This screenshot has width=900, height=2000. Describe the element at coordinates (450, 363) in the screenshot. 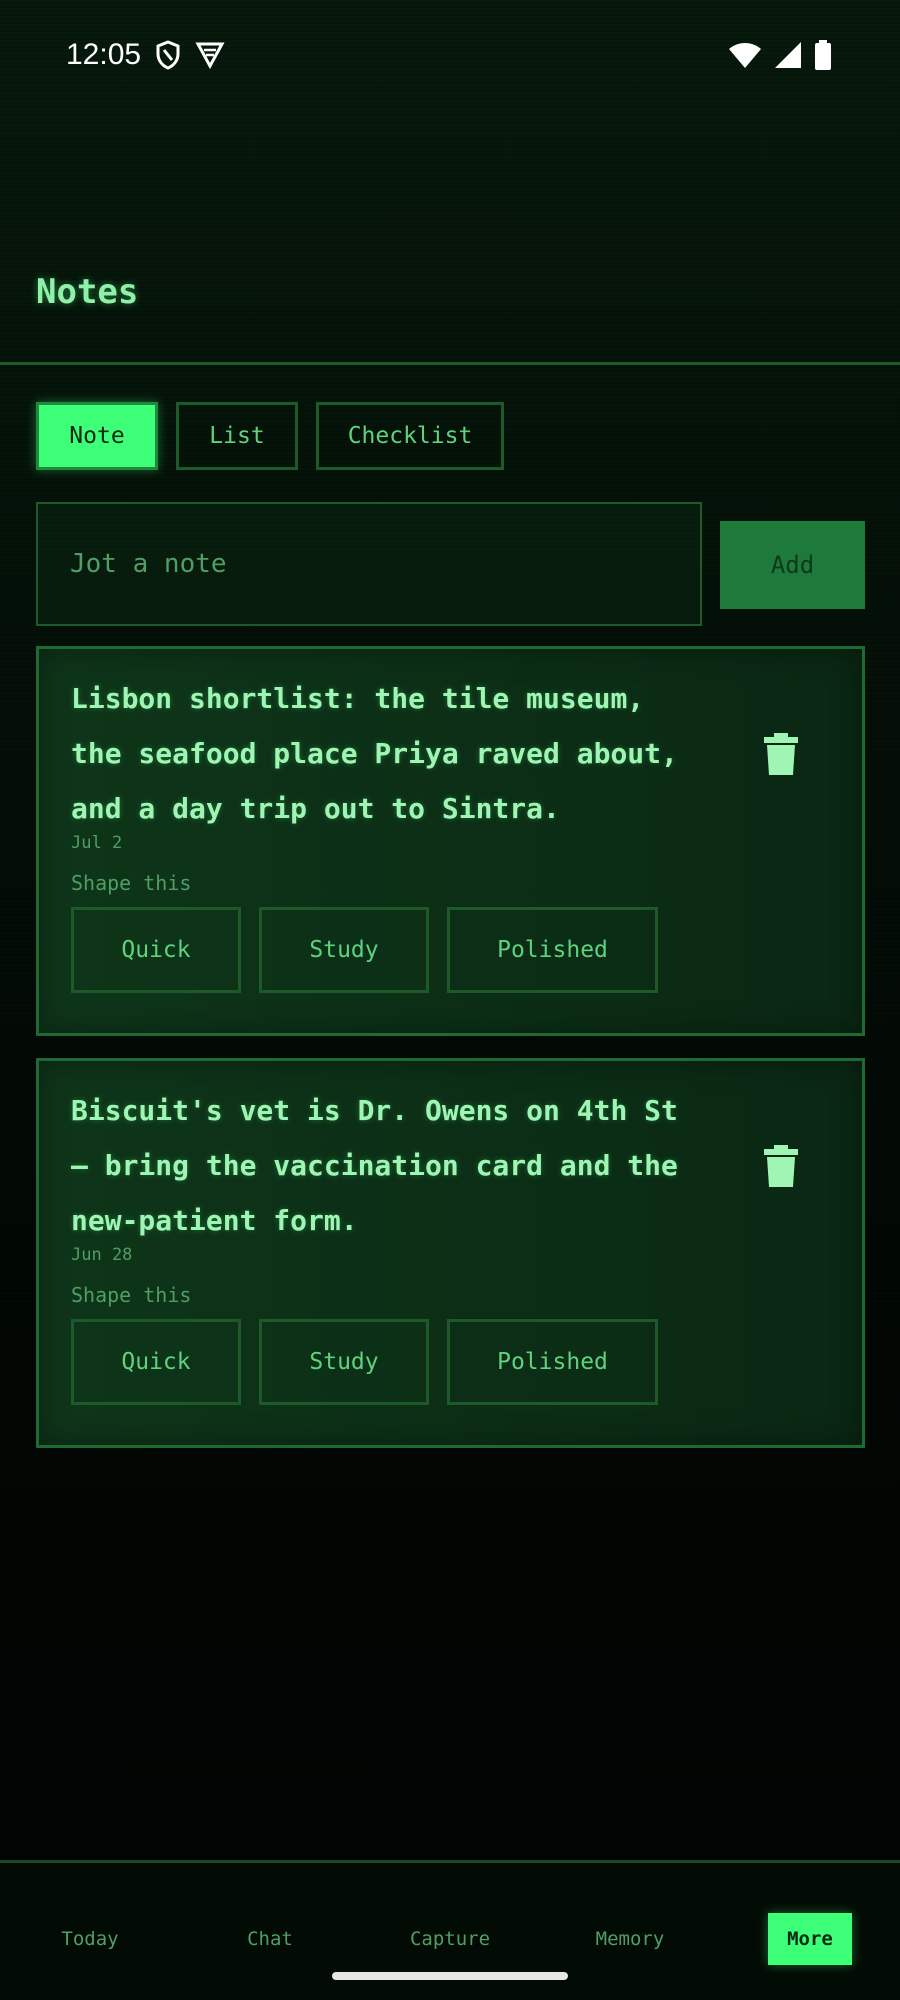

I see `header-divider` at that location.